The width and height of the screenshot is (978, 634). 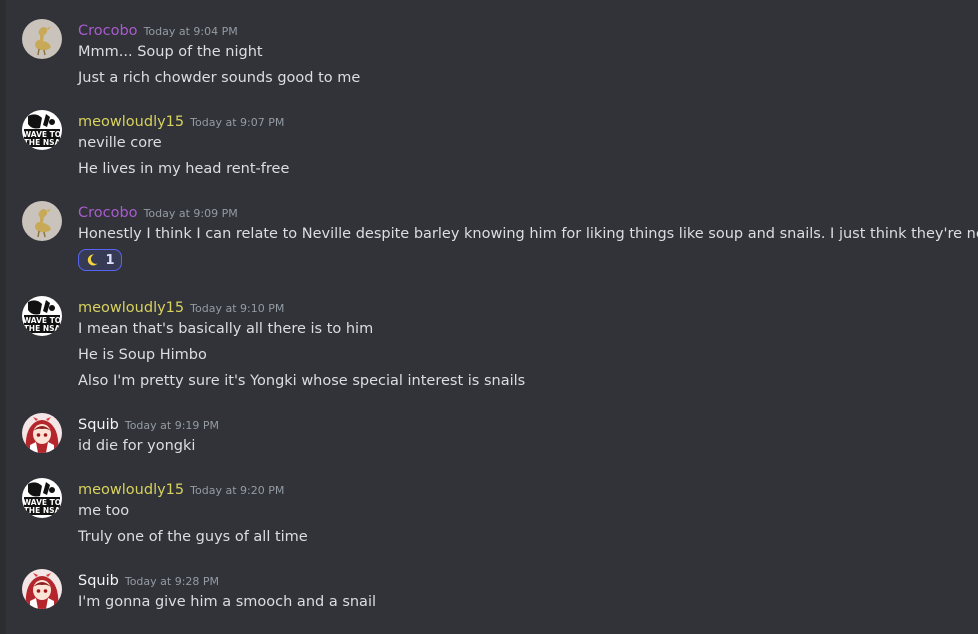 I want to click on message-text: Truly one of the guys of all time, so click(x=193, y=537).